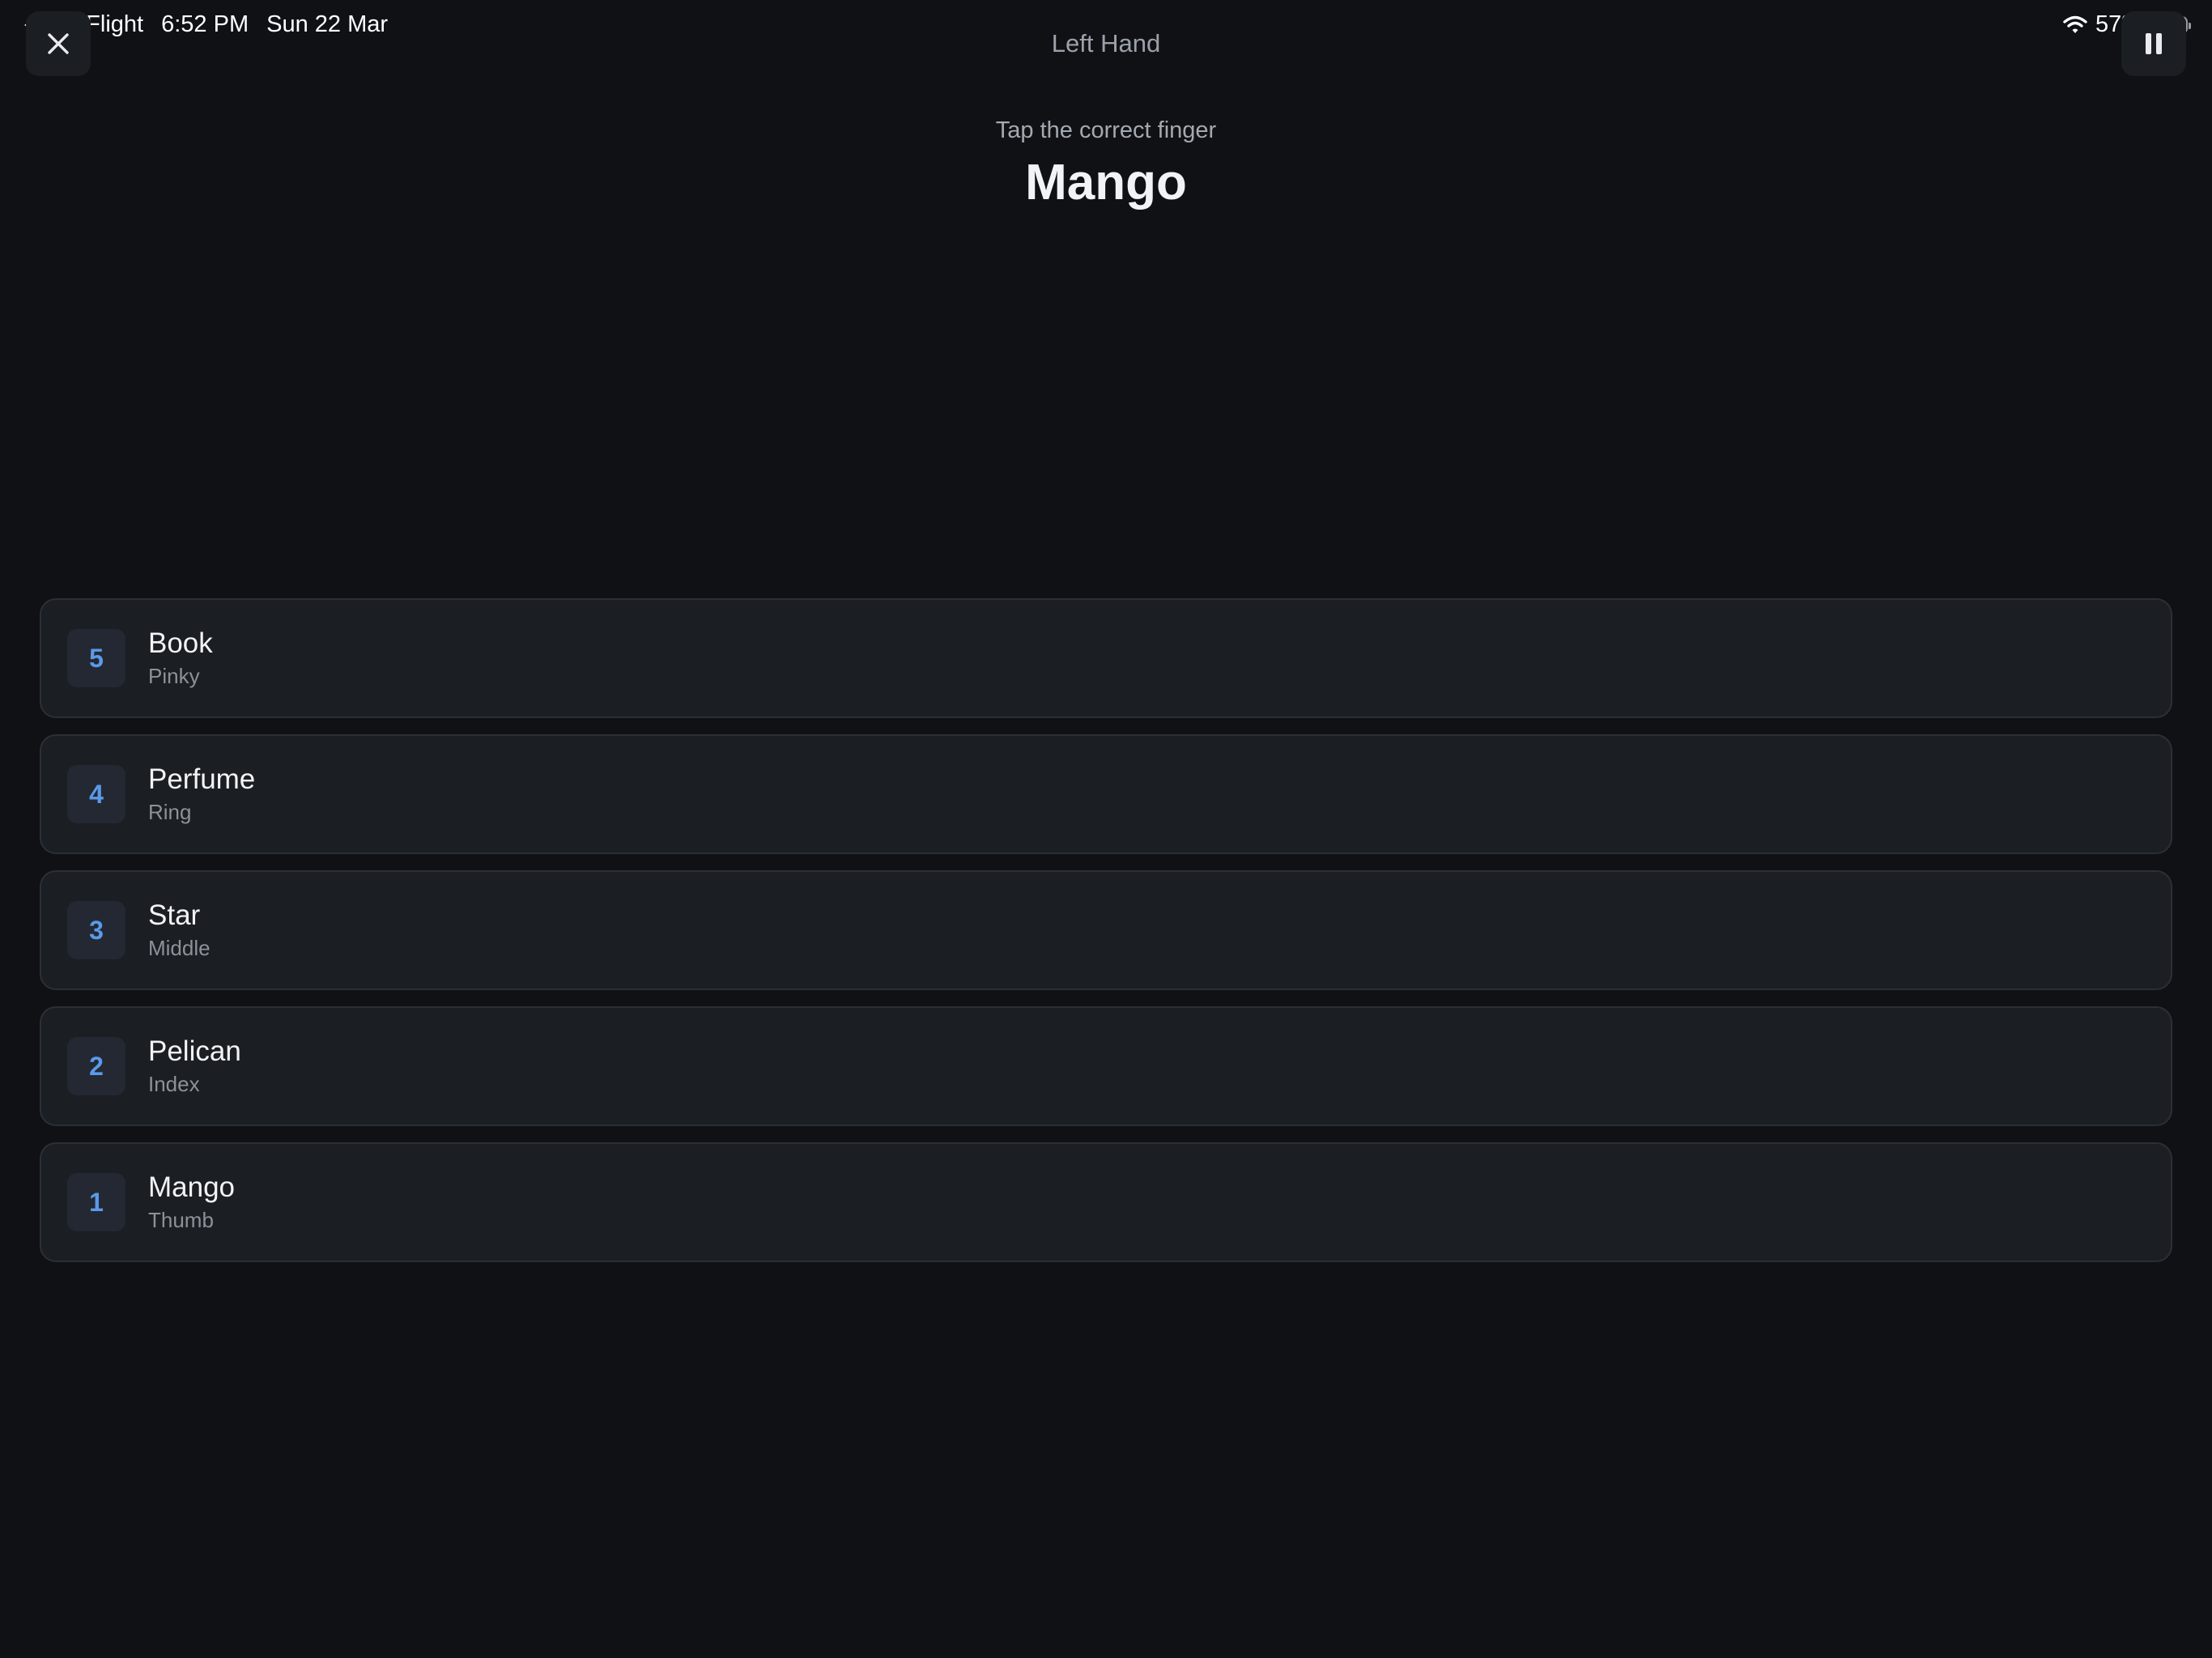 Image resolution: width=2212 pixels, height=1658 pixels. I want to click on page-title: Left Hand, so click(1106, 43).